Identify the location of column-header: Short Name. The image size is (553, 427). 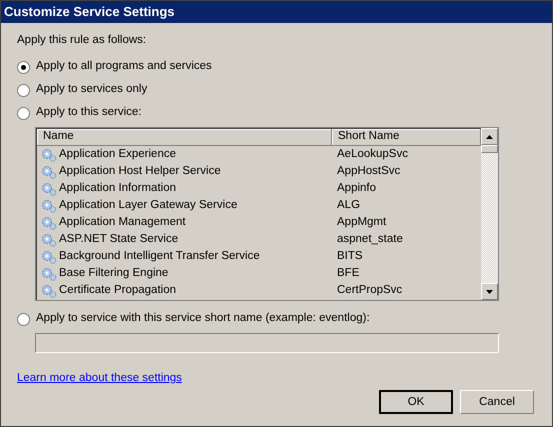
(406, 137).